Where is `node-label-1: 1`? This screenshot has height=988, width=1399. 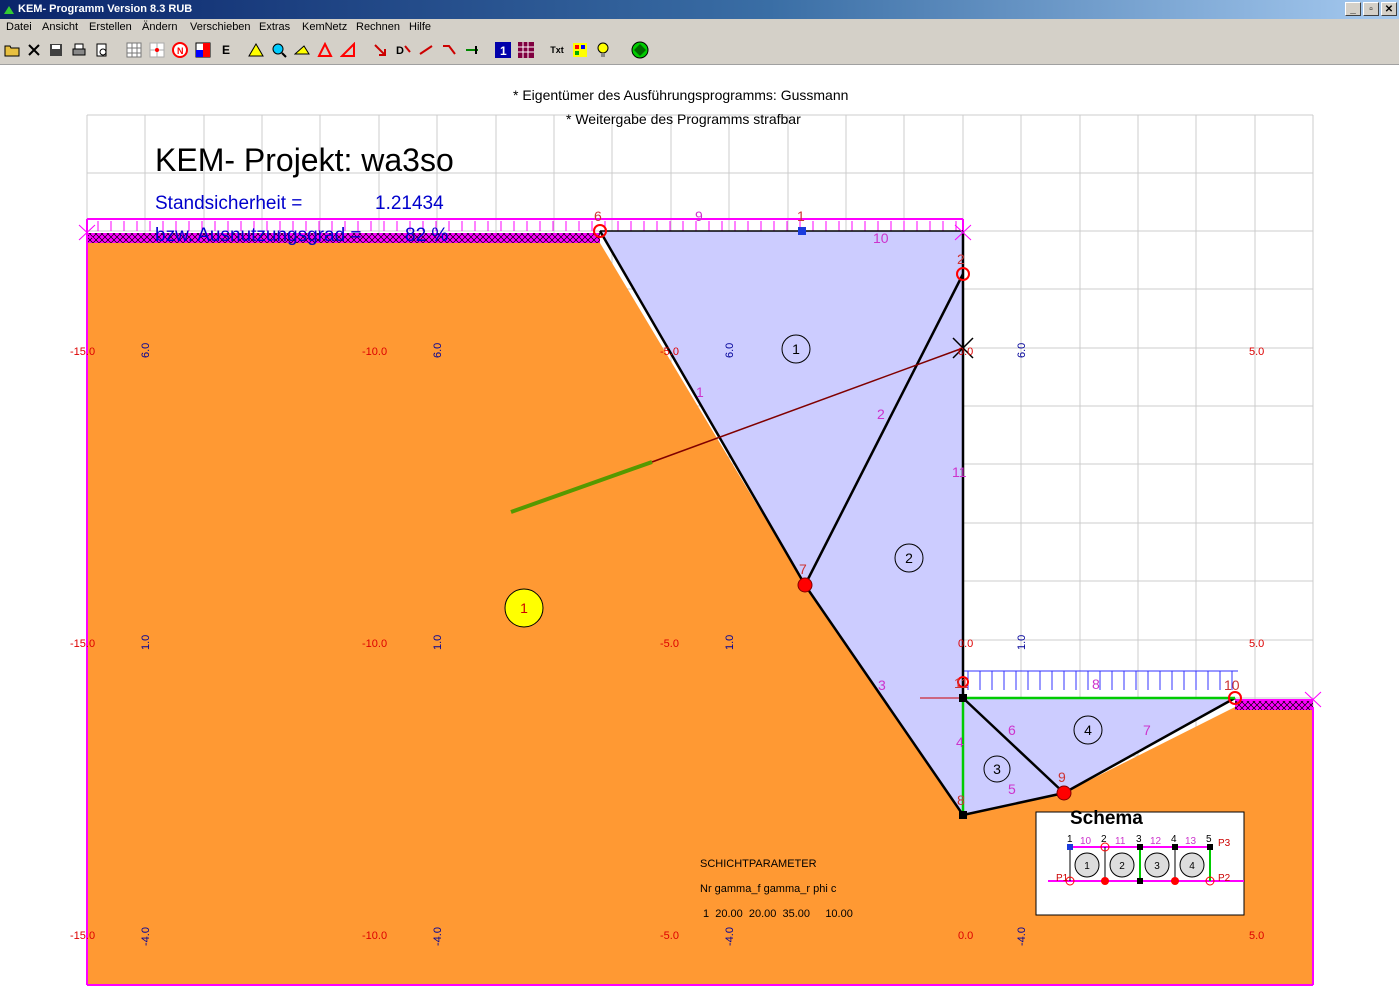
node-label-1: 1 is located at coordinates (801, 216).